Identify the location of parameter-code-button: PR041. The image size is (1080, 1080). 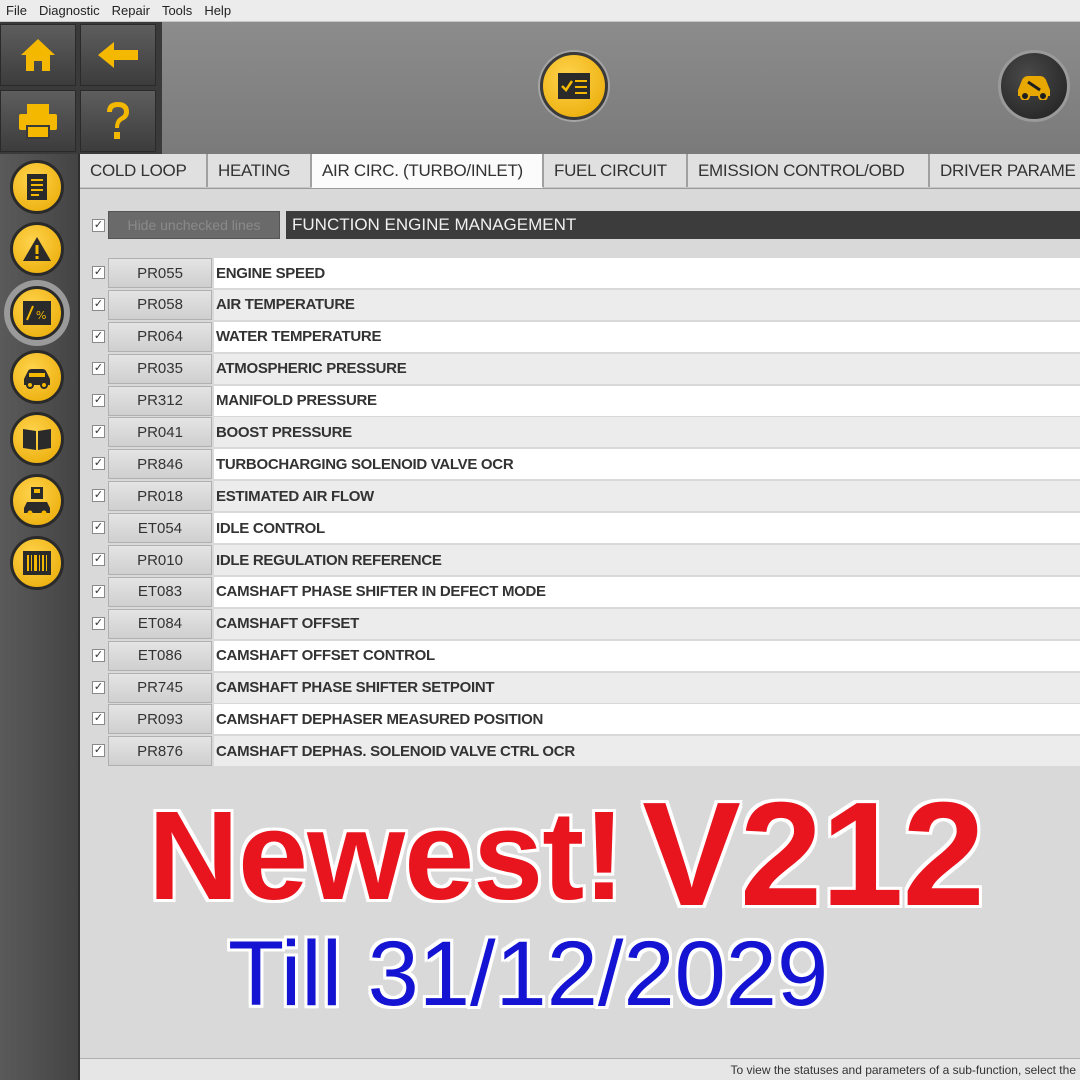
(160, 432).